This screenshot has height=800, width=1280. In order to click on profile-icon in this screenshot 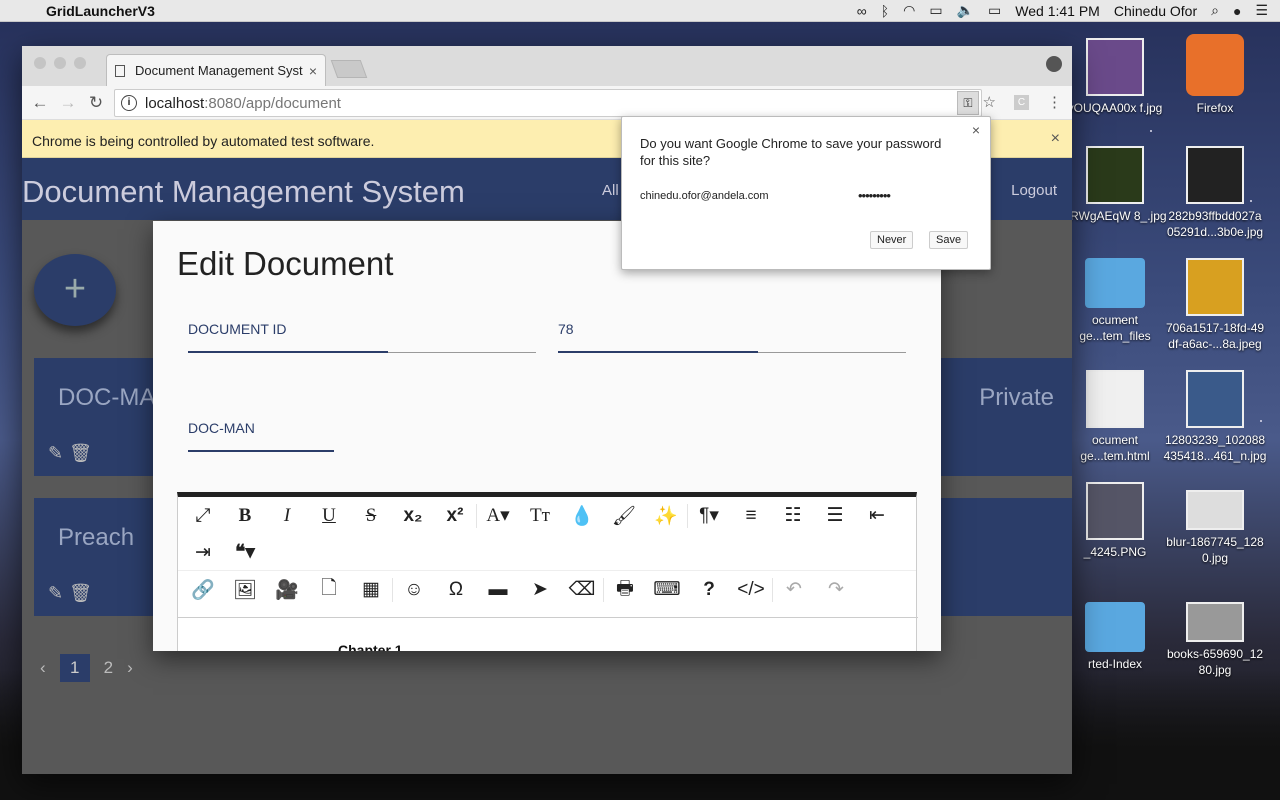, I will do `click(1054, 64)`.